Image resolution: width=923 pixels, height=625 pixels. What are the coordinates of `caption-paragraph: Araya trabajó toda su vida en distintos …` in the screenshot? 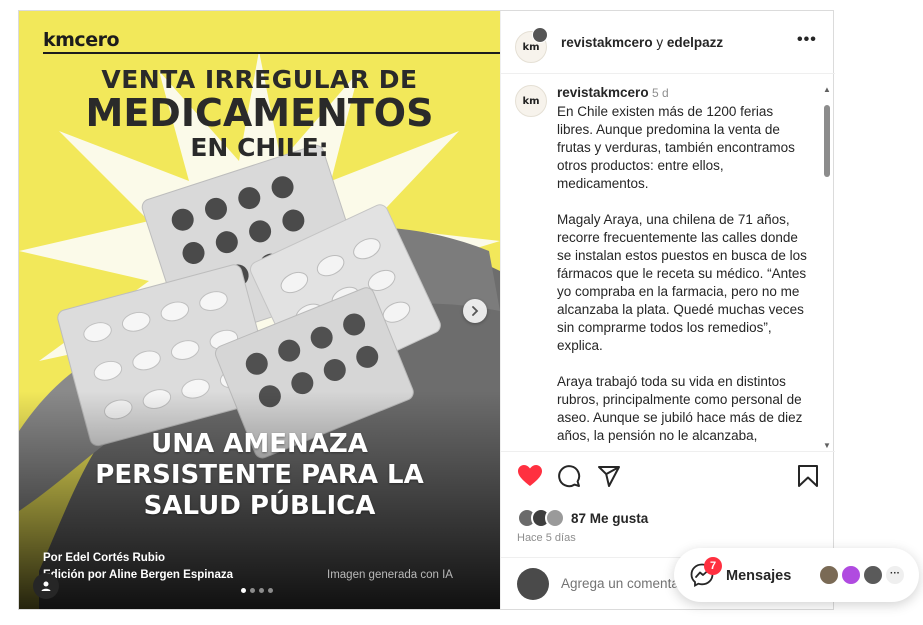 It's located at (680, 408).